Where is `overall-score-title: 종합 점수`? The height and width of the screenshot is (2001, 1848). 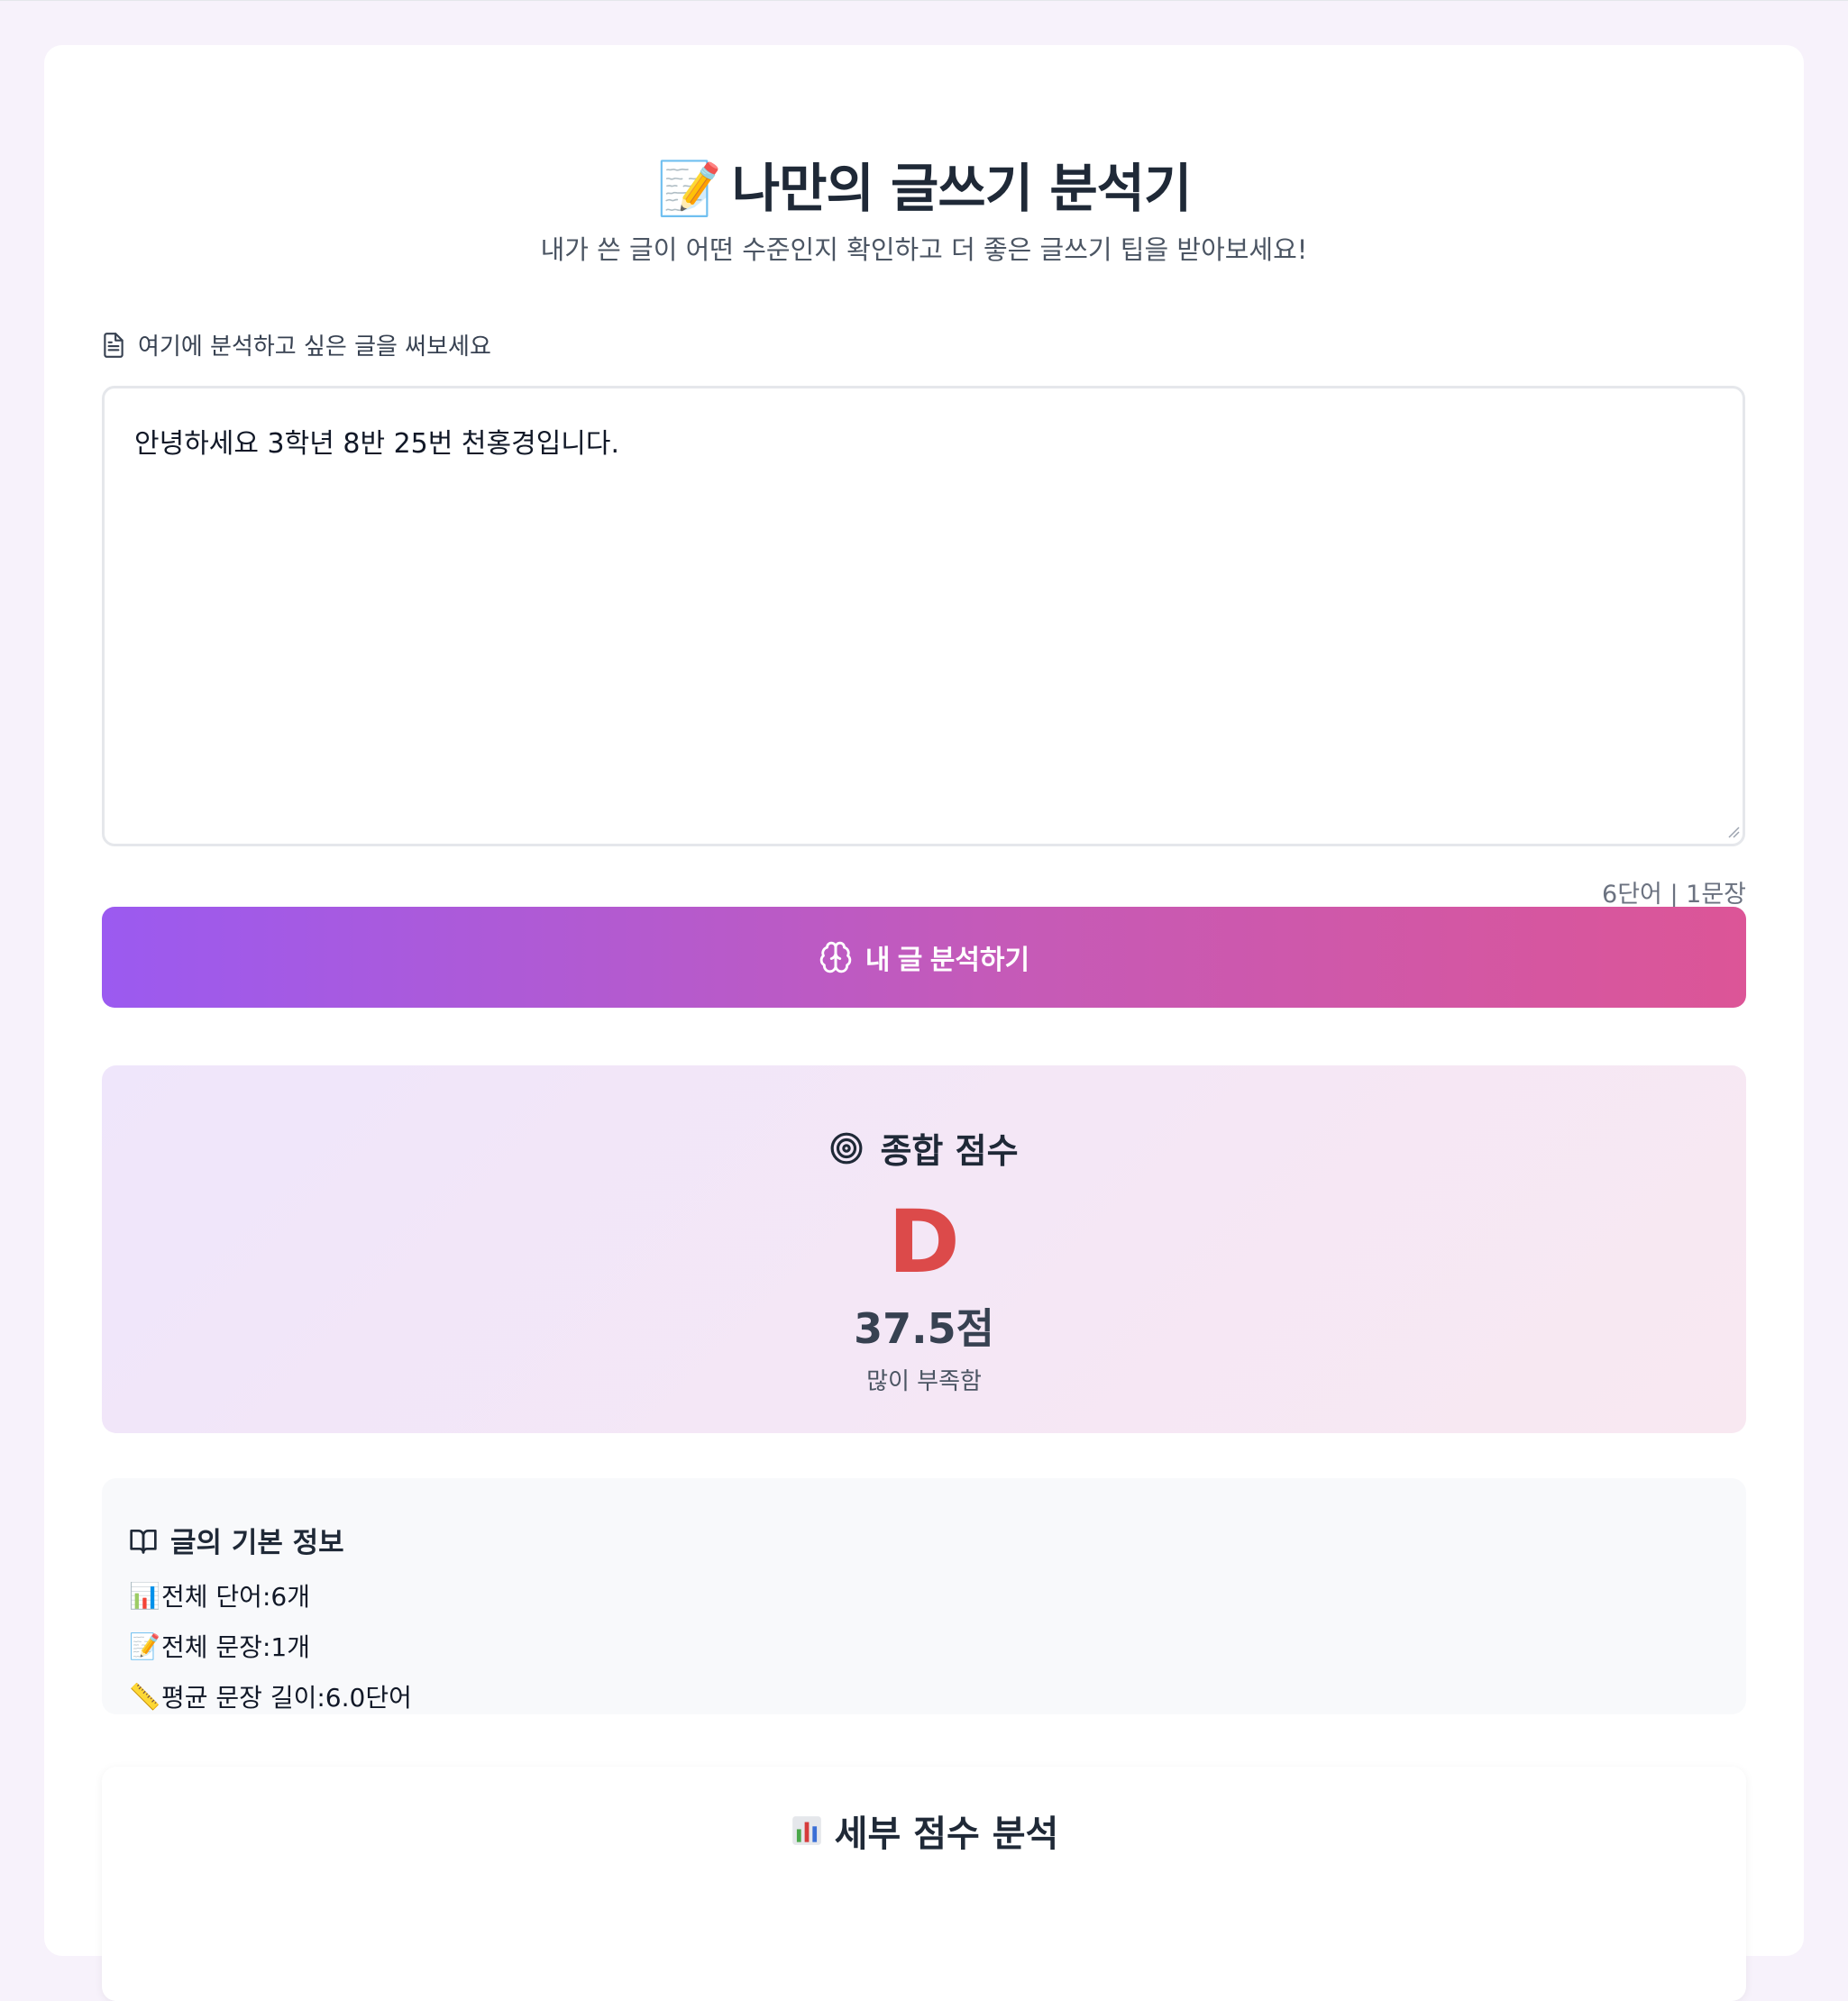 overall-score-title: 종합 점수 is located at coordinates (924, 1148).